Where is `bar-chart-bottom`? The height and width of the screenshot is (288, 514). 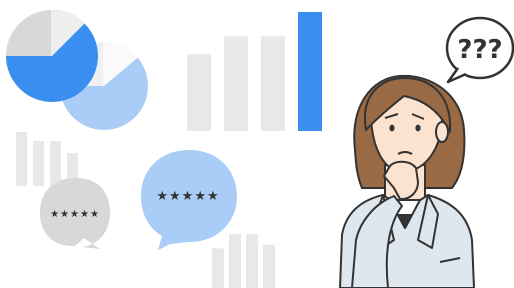
bar-chart-bottom is located at coordinates (243, 261).